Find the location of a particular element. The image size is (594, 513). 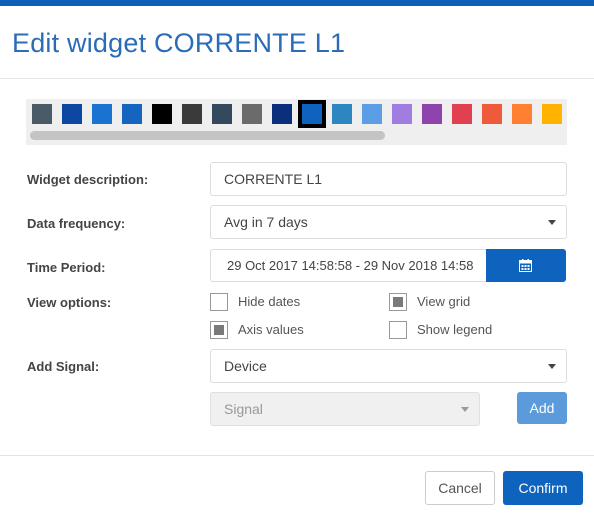

description-input: CORRENTE L1 is located at coordinates (388, 179).